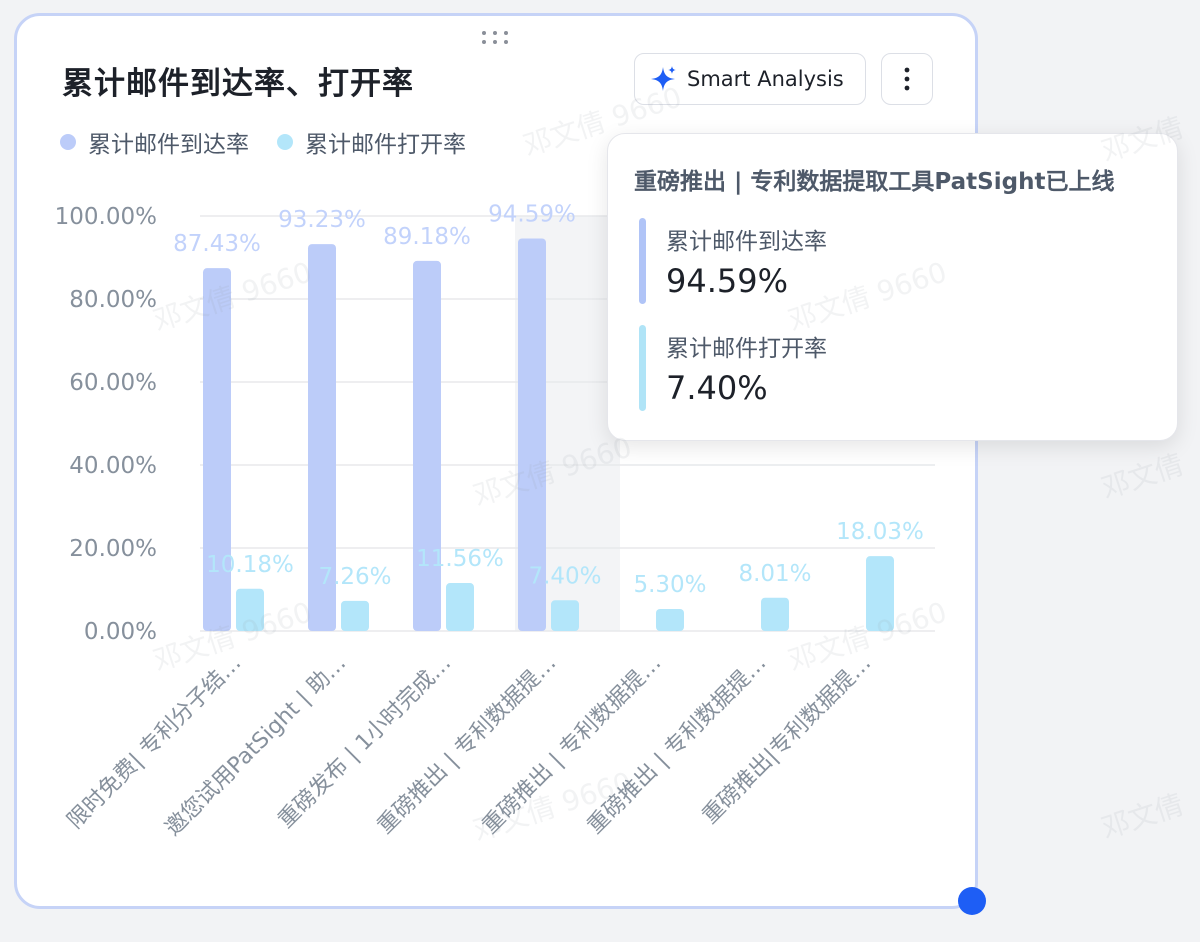  I want to click on tooltip-open-value: 7.40%, so click(717, 388).